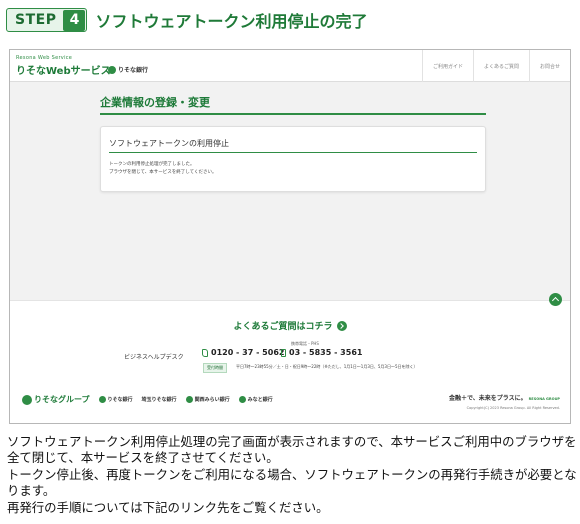 Image resolution: width=580 pixels, height=524 pixels. I want to click on instruction-paragraph: 再発行の手順については下記のリンク先をご覧ください。, so click(168, 507).